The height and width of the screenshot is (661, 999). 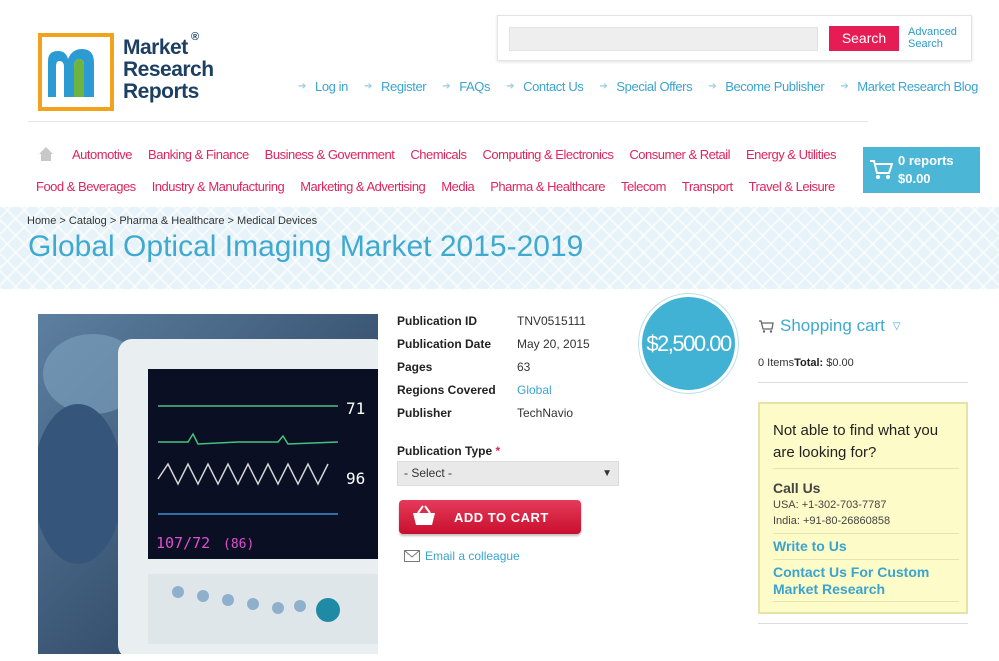 I want to click on category-marketing-advertising: Marketing & Advertising, so click(x=363, y=186).